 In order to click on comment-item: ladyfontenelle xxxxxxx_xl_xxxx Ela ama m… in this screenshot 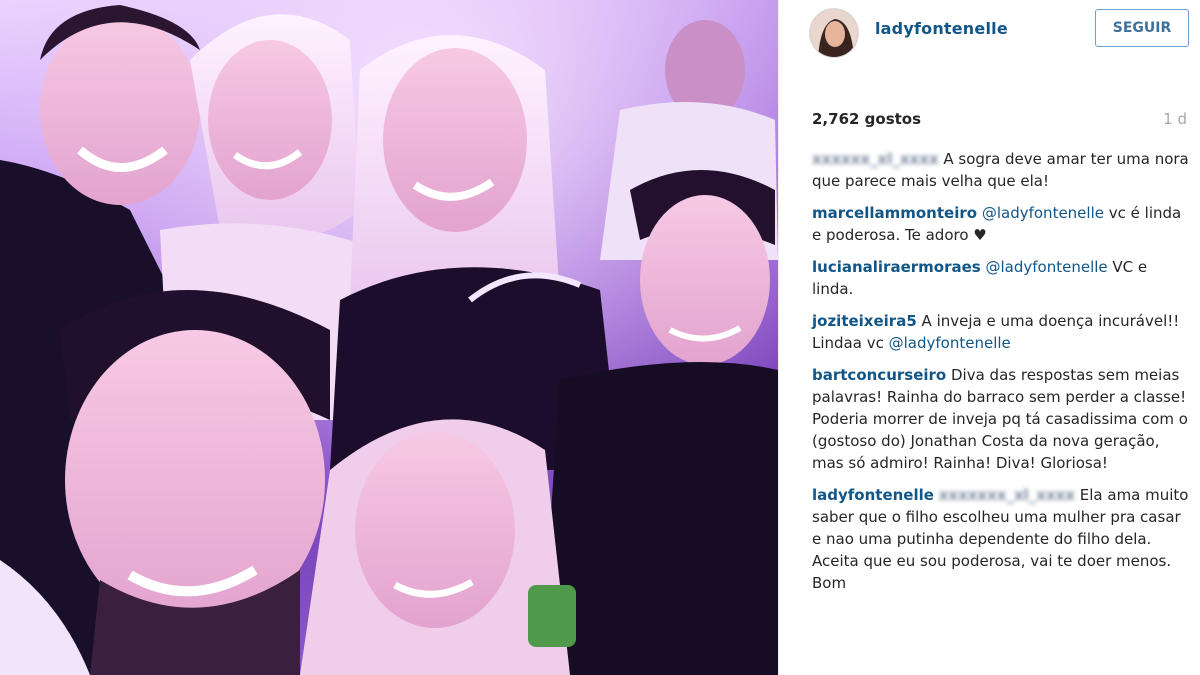, I will do `click(1002, 539)`.